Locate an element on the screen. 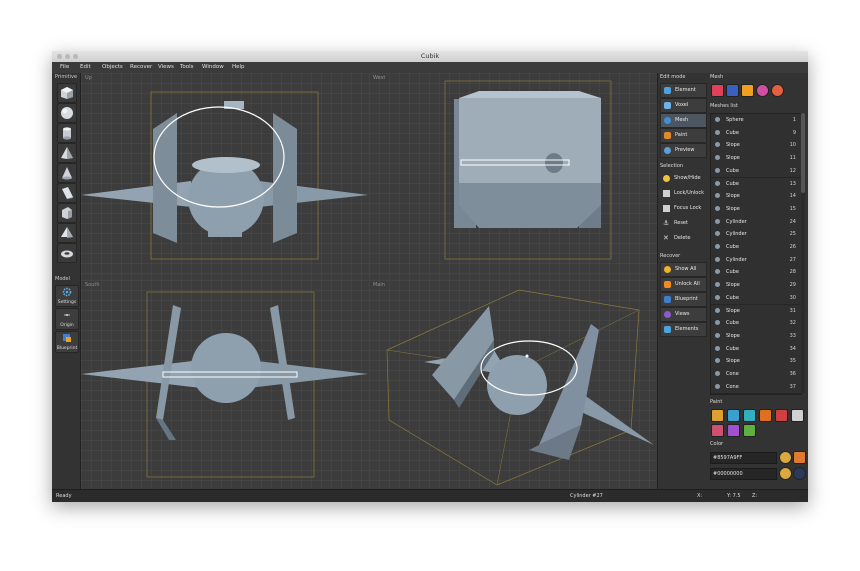 This screenshot has height=571, width=860. mesh-list-item: Slope 15 is located at coordinates (756, 209).